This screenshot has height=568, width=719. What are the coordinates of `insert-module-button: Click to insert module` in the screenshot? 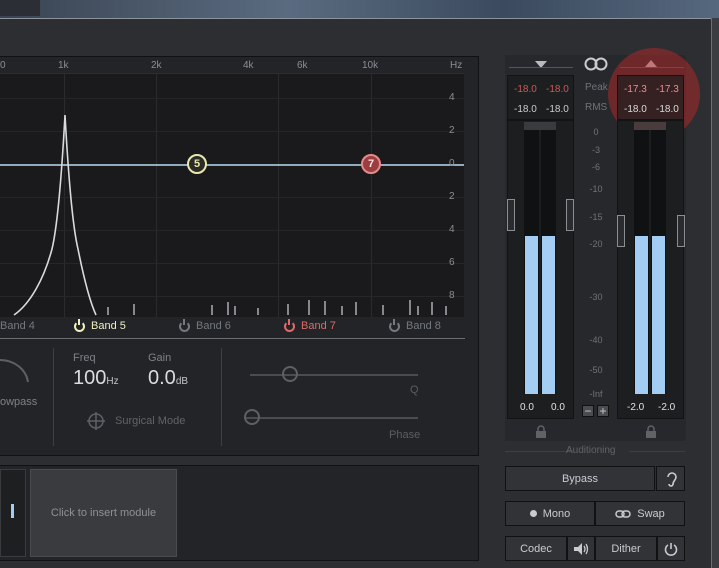 It's located at (103, 513).